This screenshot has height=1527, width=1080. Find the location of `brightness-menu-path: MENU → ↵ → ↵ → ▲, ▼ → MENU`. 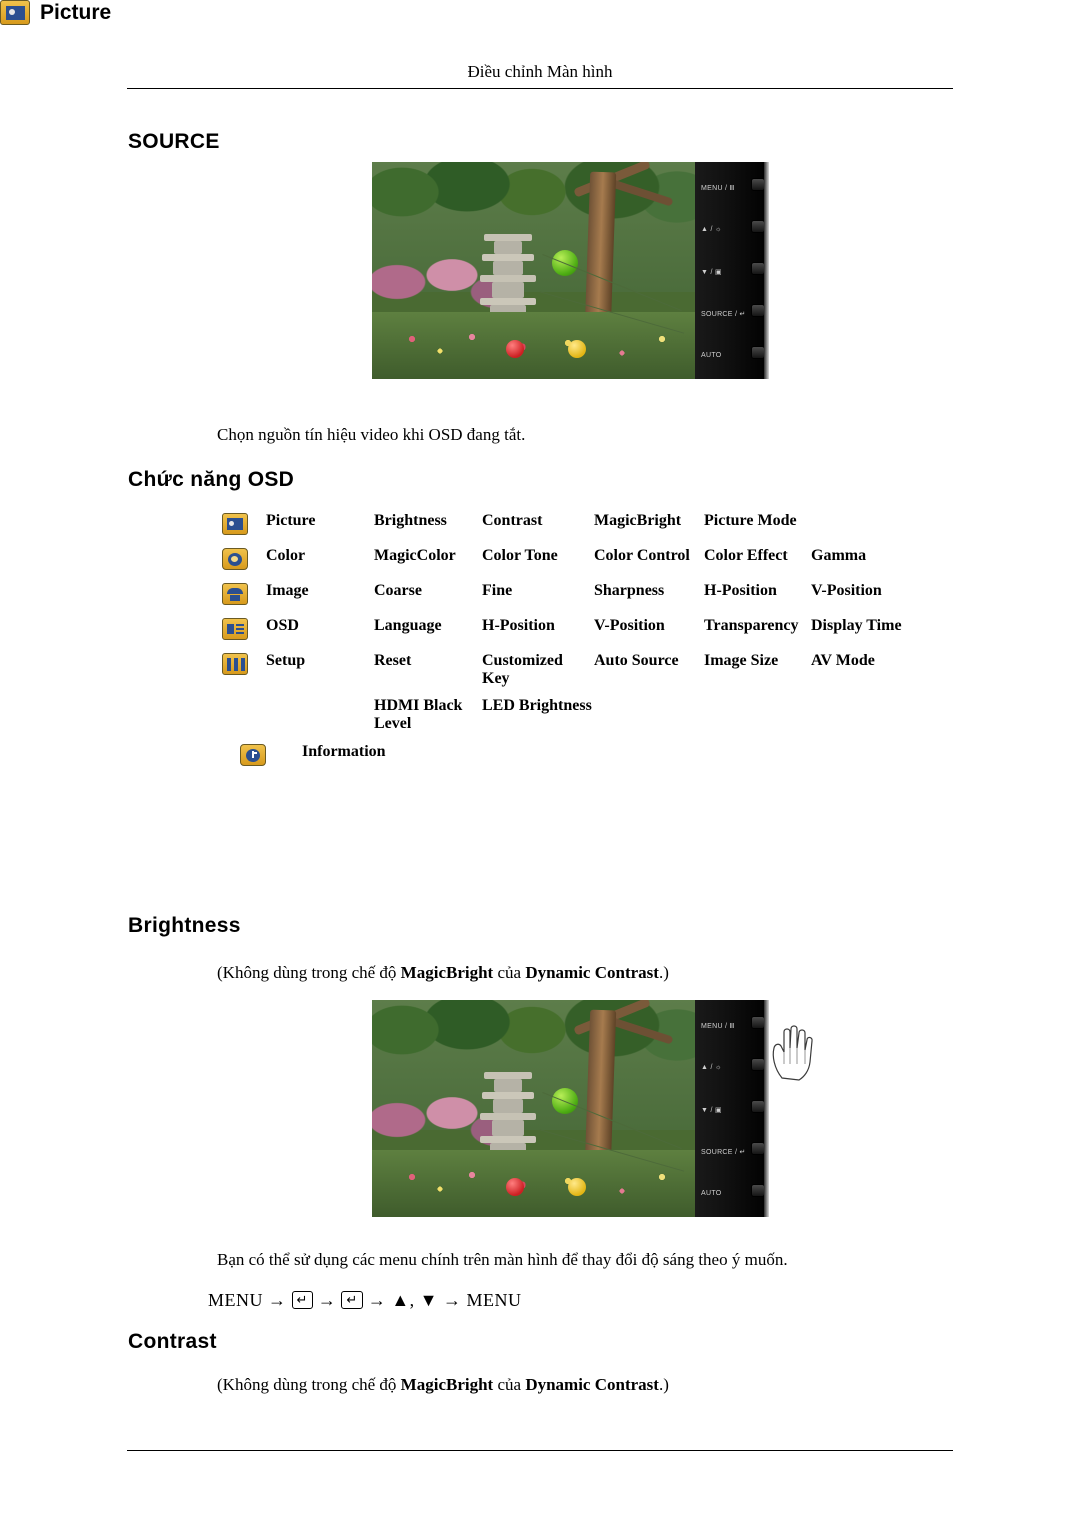

brightness-menu-path: MENU → ↵ → ↵ → ▲, ▼ → MENU is located at coordinates (364, 1300).